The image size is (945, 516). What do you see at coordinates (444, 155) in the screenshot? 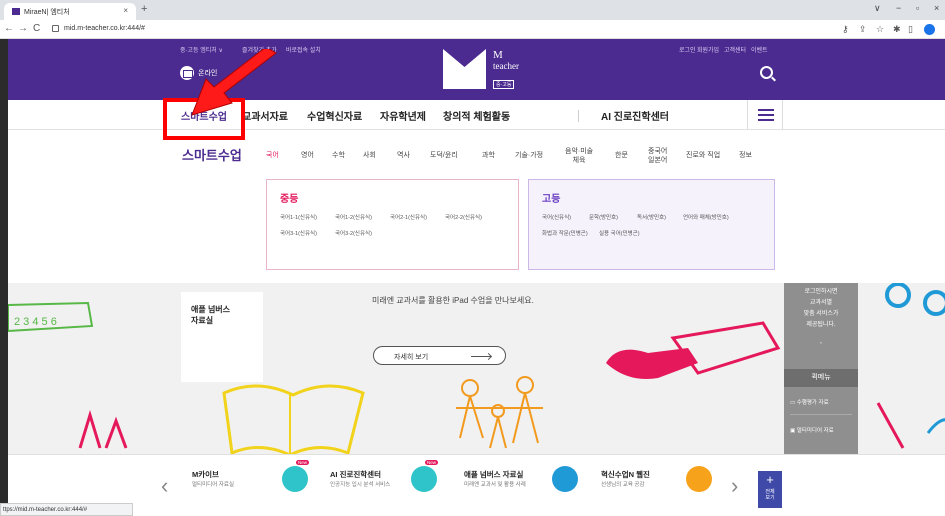
I see `subject-ethics: 도덕/윤리` at bounding box center [444, 155].